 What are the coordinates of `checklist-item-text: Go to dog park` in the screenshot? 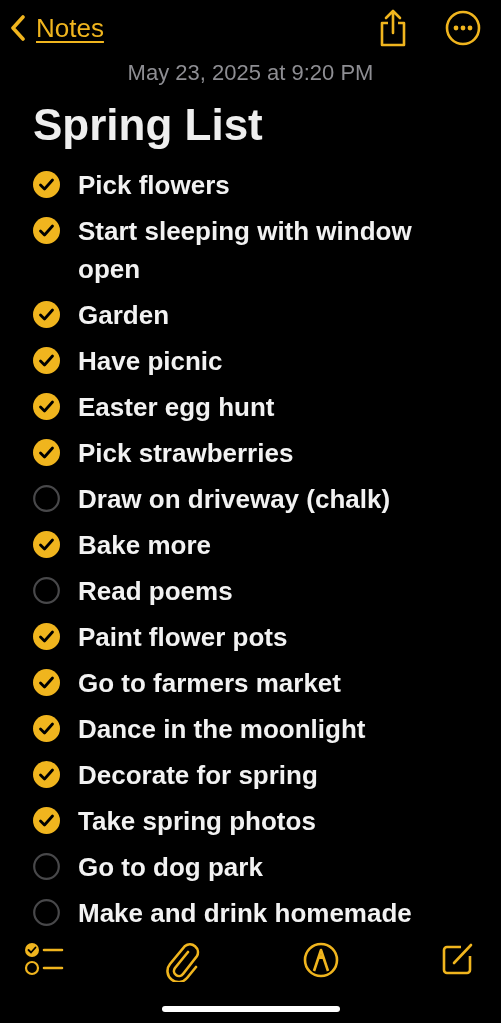 It's located at (170, 867).